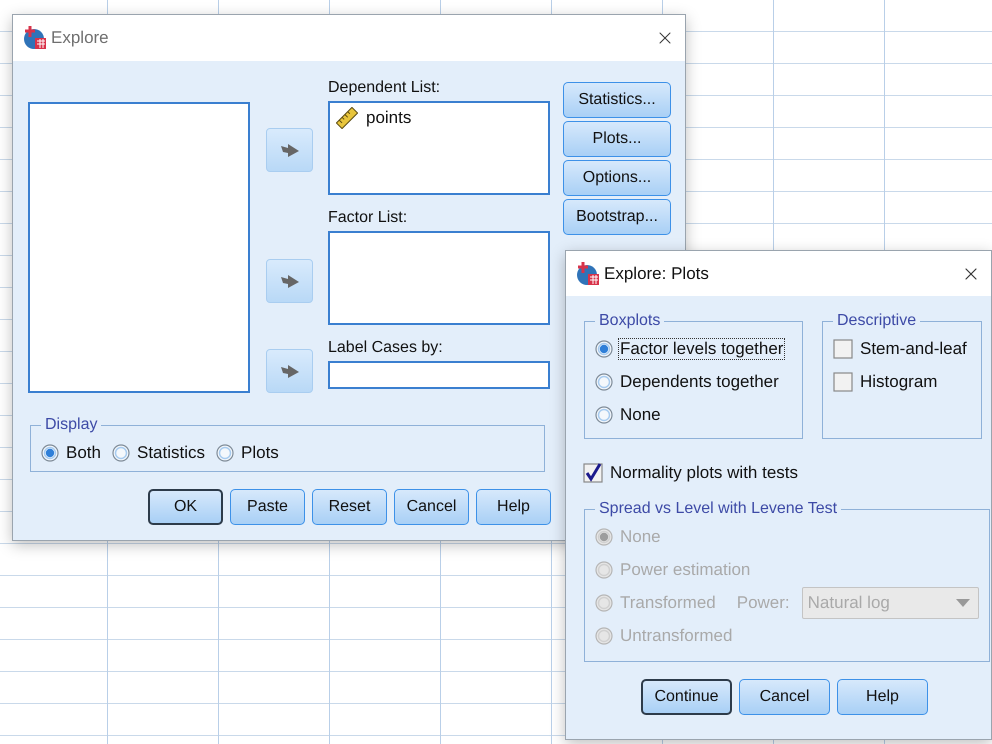 Image resolution: width=992 pixels, height=744 pixels. Describe the element at coordinates (439, 118) in the screenshot. I see `variable-item: points` at that location.